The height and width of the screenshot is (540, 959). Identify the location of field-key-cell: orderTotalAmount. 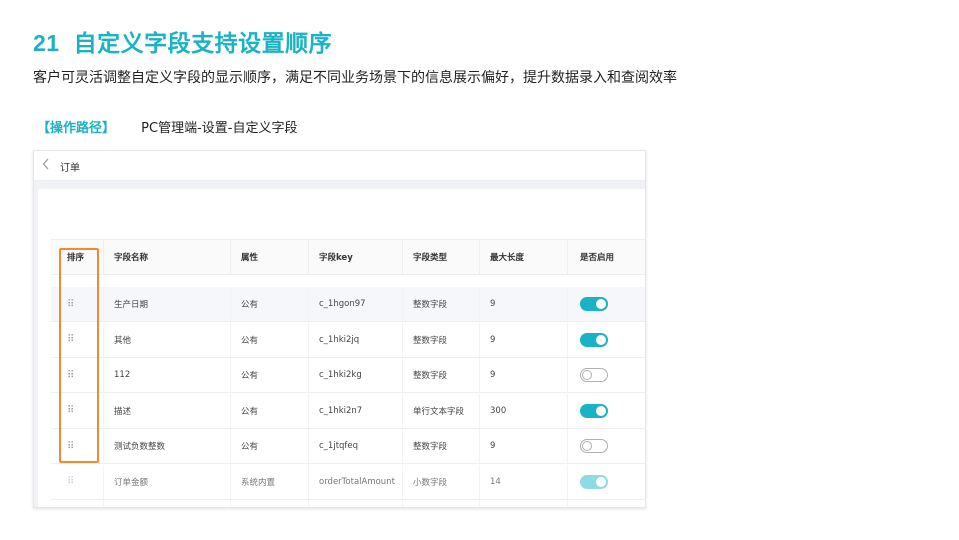
(356, 481).